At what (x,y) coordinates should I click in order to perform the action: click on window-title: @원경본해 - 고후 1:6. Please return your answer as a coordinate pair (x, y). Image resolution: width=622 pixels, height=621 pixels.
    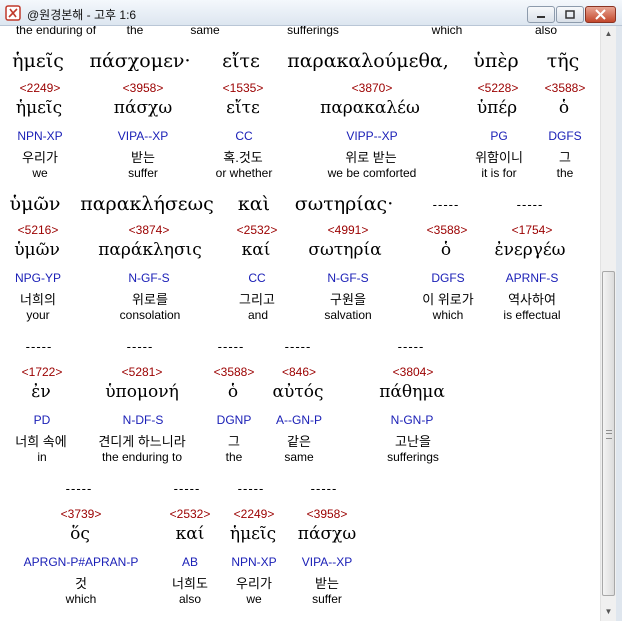
    Looking at the image, I should click on (82, 15).